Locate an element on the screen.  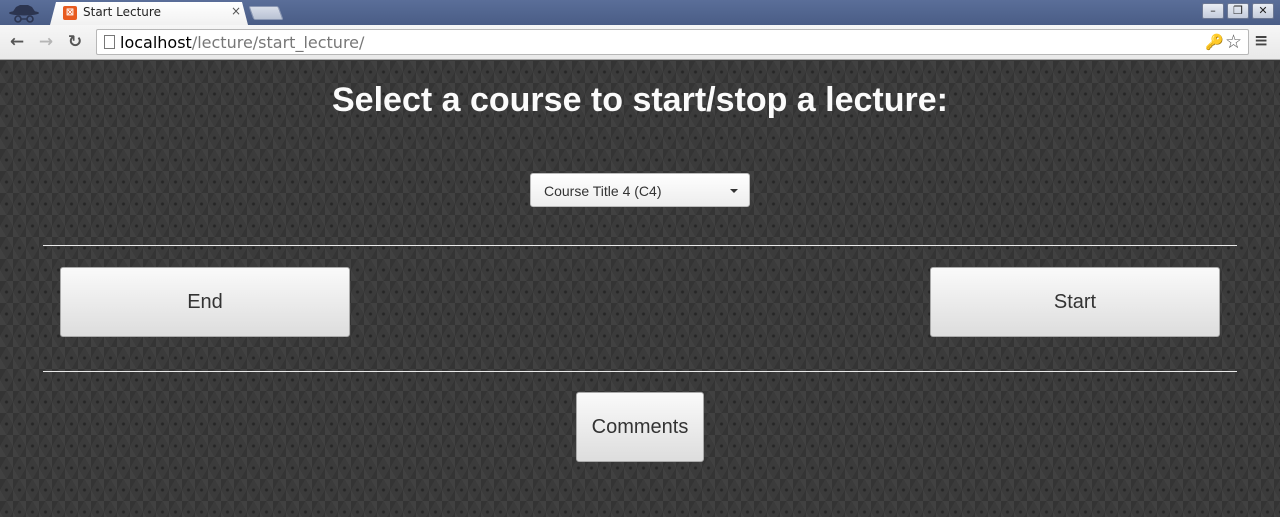
url-host: localhost is located at coordinates (156, 42).